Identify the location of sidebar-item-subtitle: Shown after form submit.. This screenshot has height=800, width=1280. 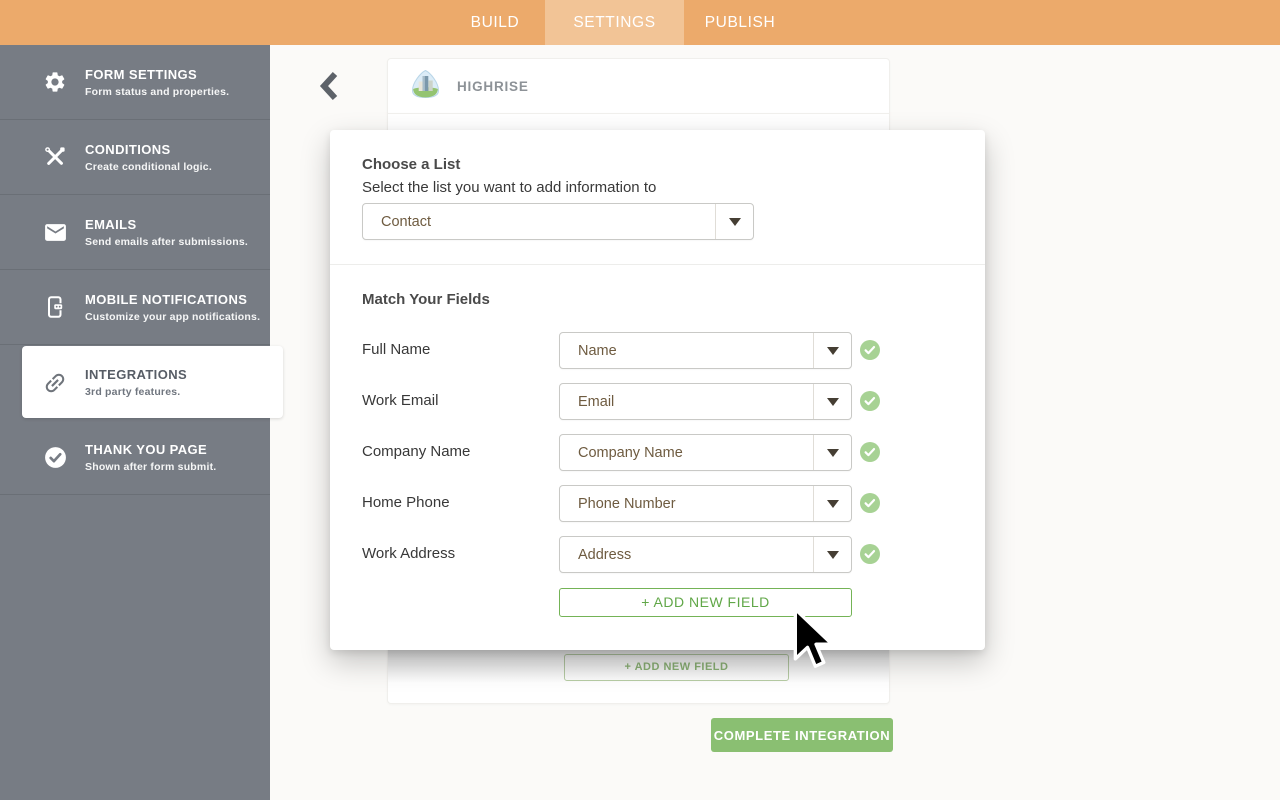
(151, 466).